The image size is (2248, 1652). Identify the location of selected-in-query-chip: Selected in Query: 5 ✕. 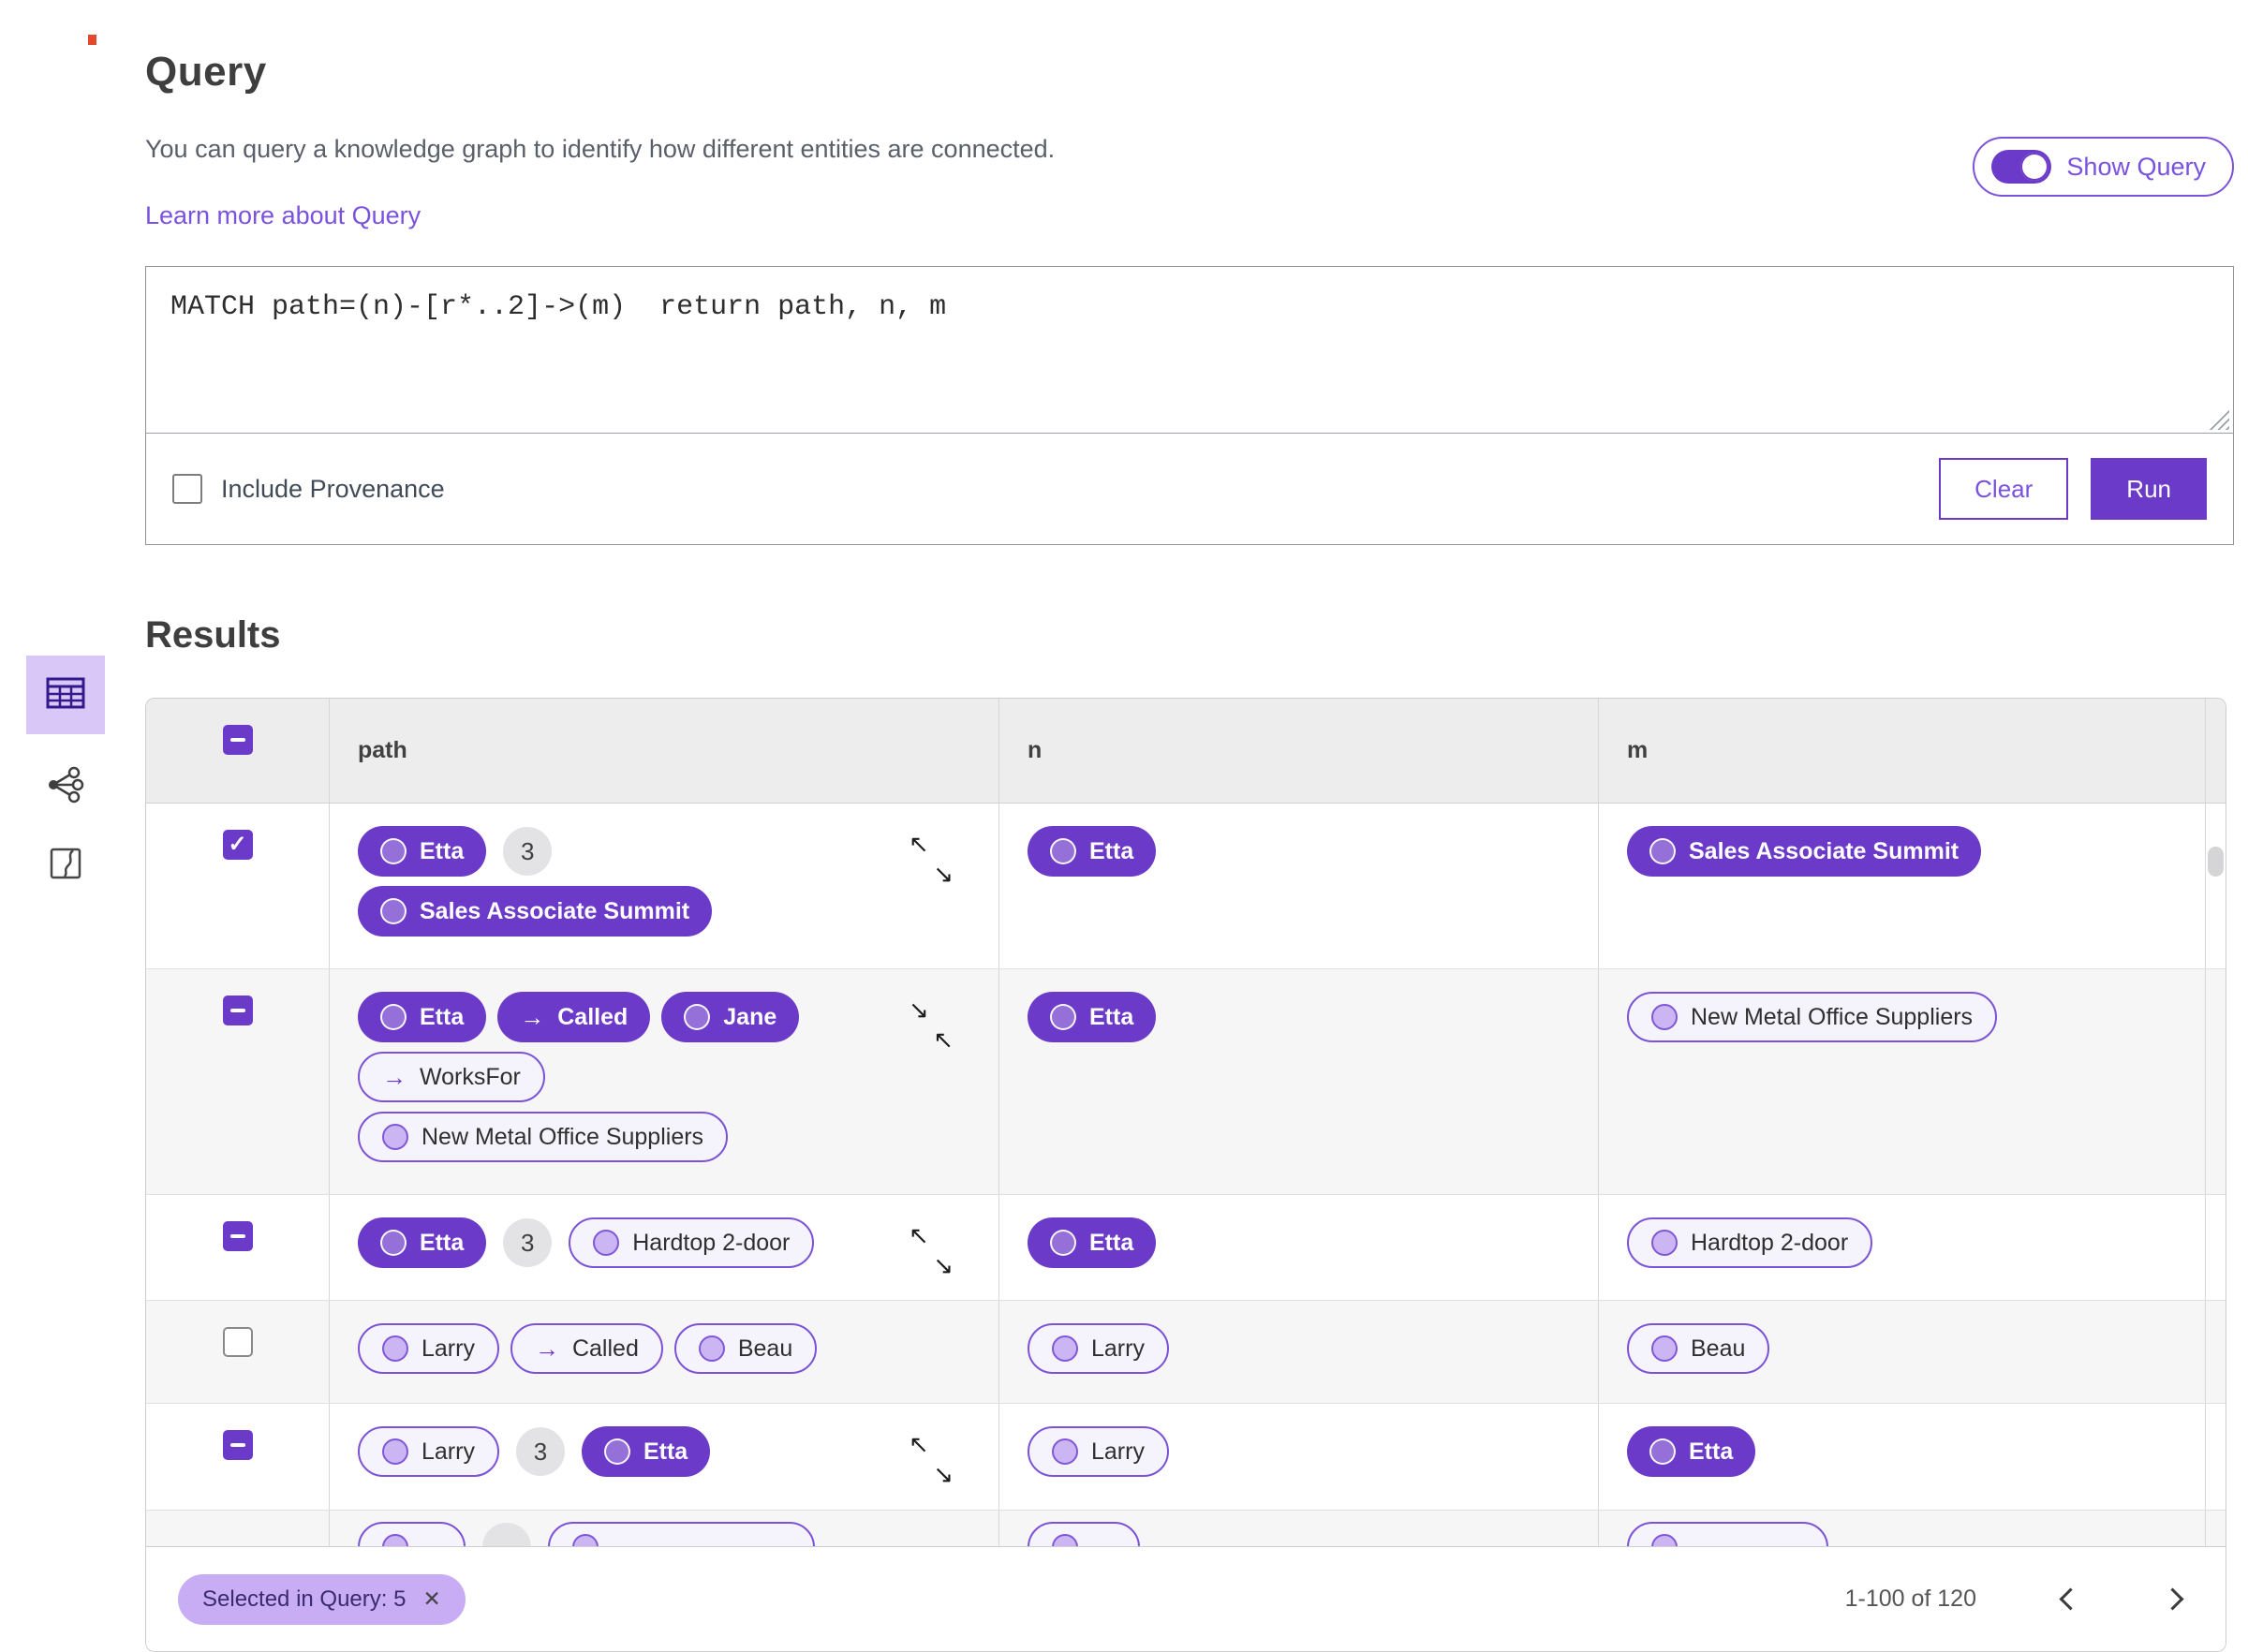
(322, 1599).